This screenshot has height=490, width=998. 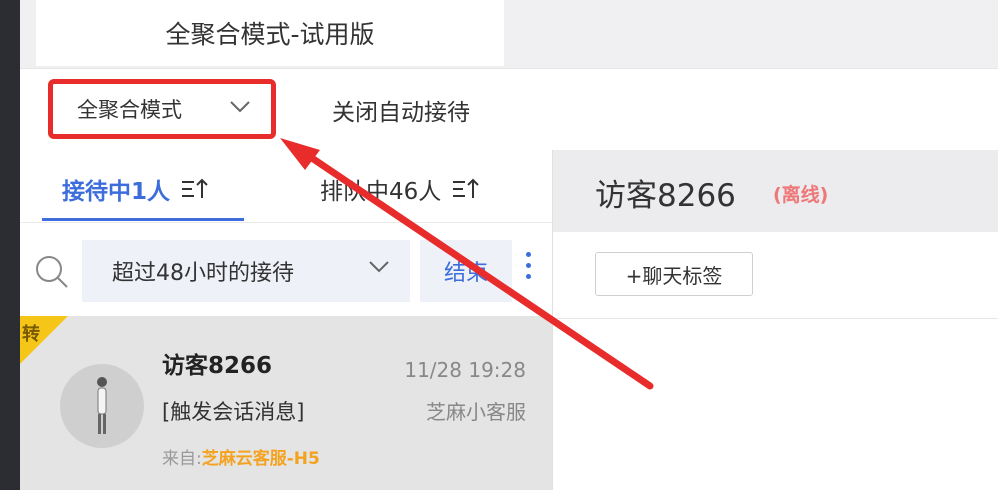 I want to click on tab-queue-label: 排队中46人, so click(x=381, y=192).